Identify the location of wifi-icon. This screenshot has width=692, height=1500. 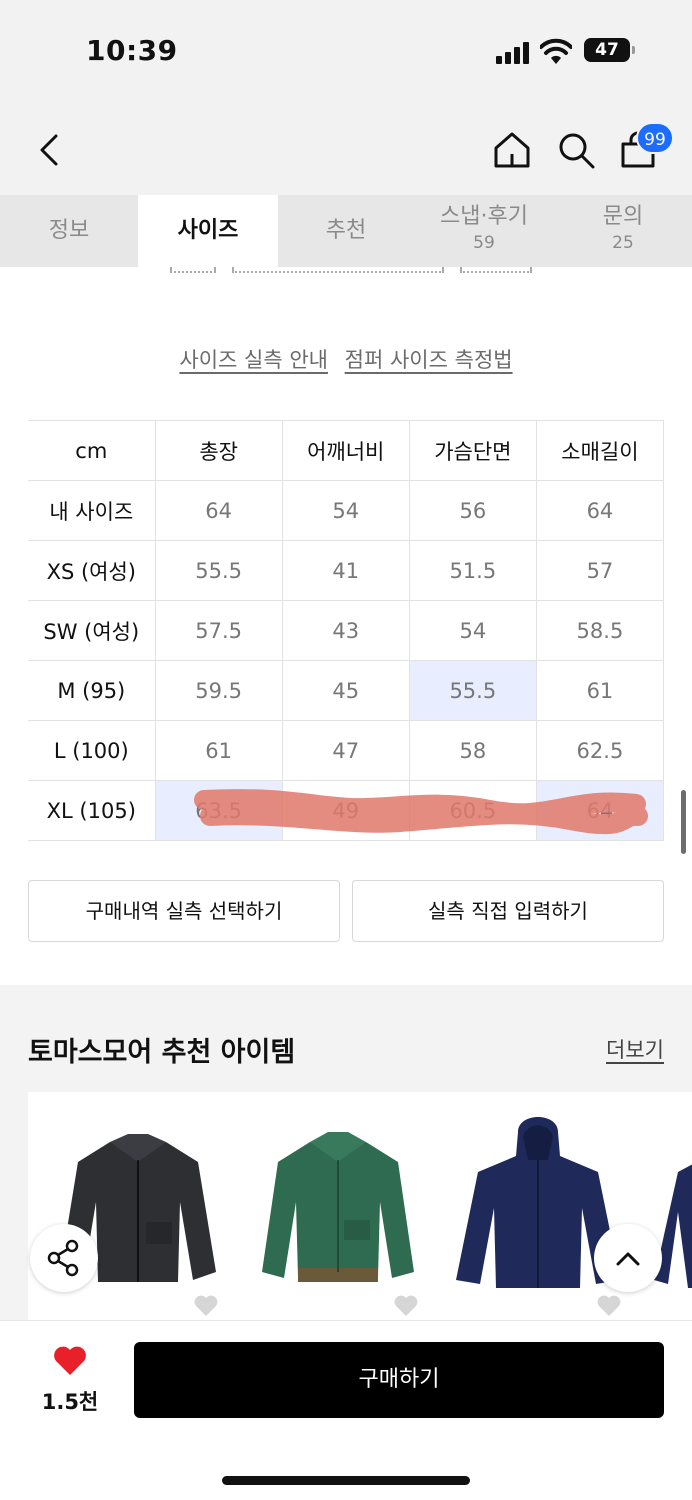
(556, 51).